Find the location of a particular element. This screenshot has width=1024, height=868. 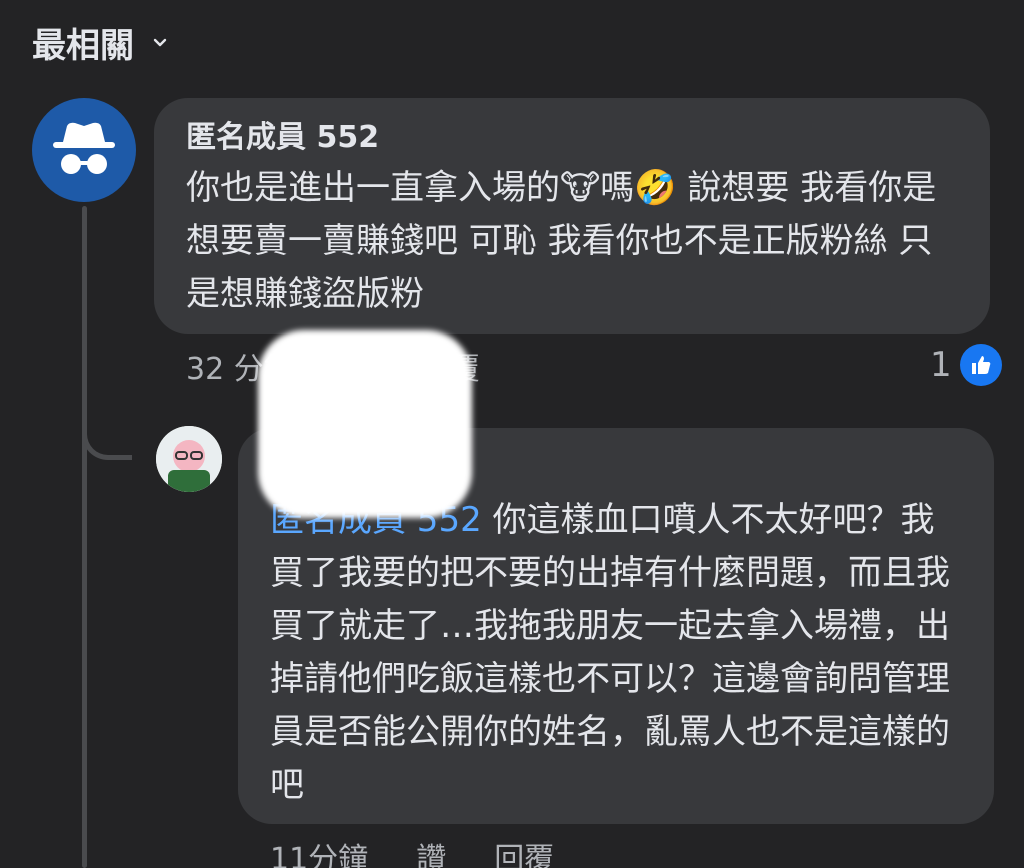

anonymous-incognito-icon is located at coordinates (84, 148).